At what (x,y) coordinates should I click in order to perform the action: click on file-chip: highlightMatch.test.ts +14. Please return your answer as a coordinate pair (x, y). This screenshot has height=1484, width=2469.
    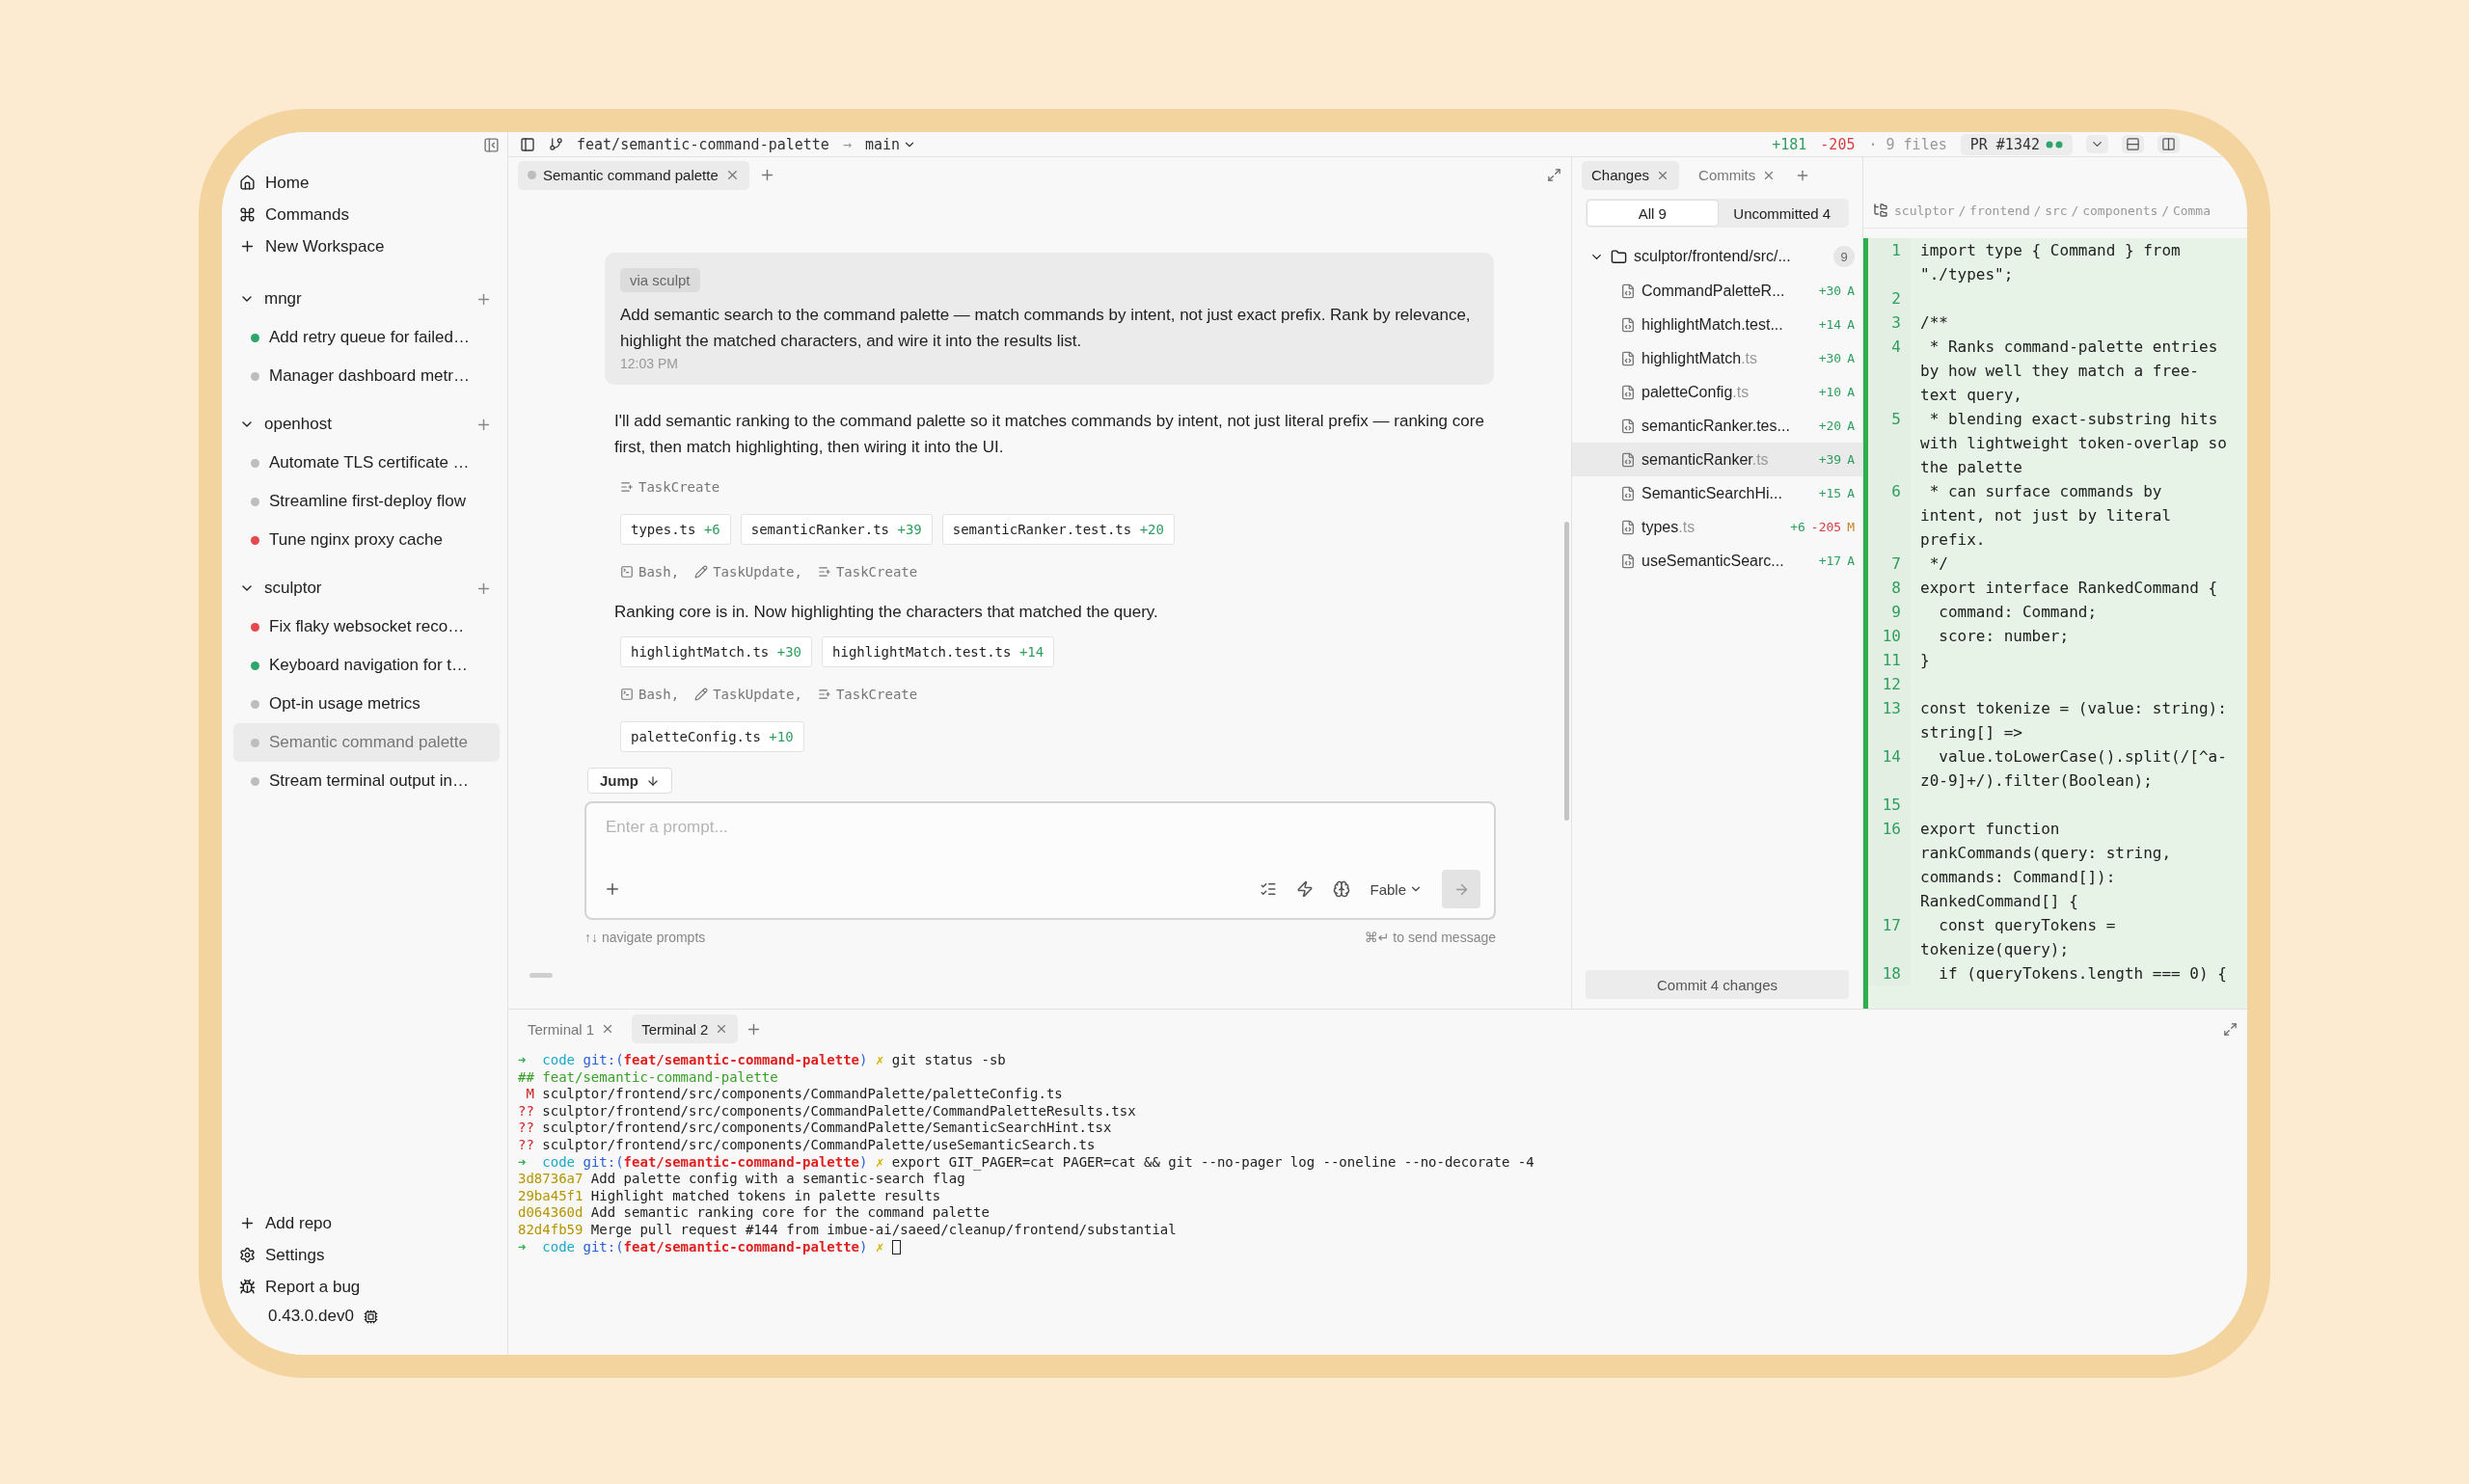
    Looking at the image, I should click on (938, 651).